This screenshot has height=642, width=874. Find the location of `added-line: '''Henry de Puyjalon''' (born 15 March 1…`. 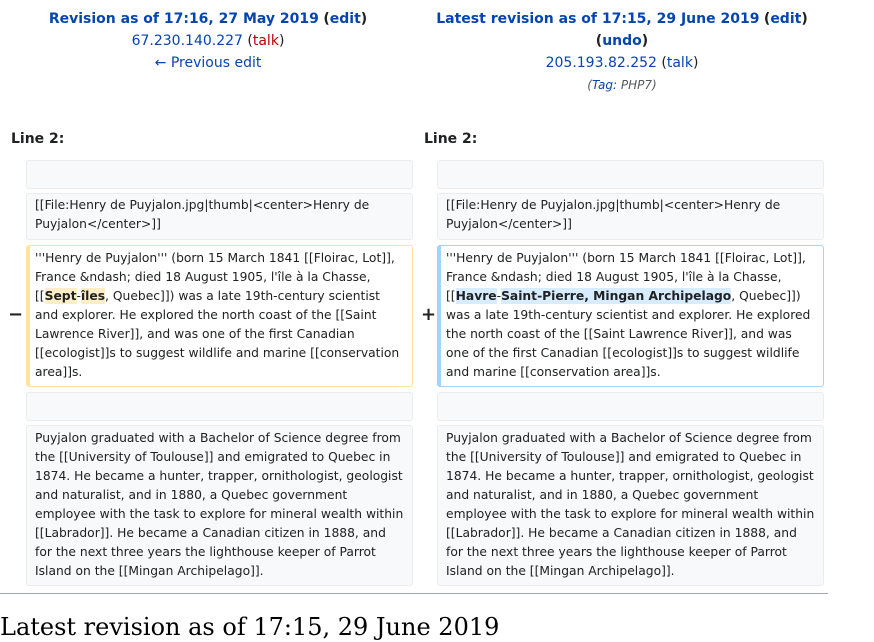

added-line: '''Henry de Puyjalon''' (born 15 March 1… is located at coordinates (630, 316).